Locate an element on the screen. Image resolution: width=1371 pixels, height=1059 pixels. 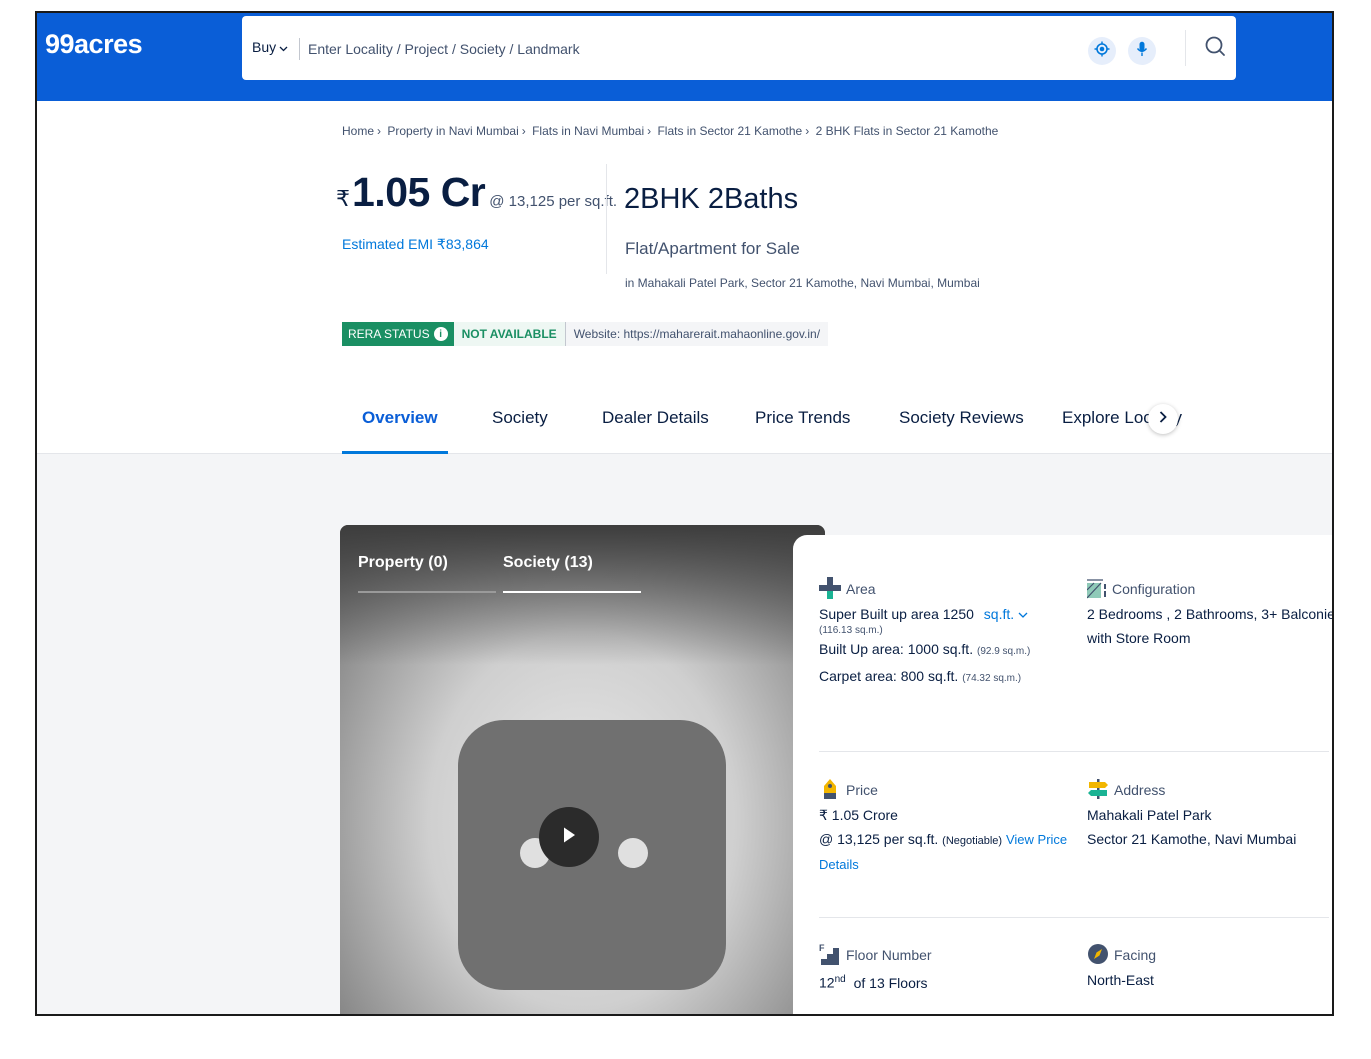
search-input is located at coordinates (688, 49).